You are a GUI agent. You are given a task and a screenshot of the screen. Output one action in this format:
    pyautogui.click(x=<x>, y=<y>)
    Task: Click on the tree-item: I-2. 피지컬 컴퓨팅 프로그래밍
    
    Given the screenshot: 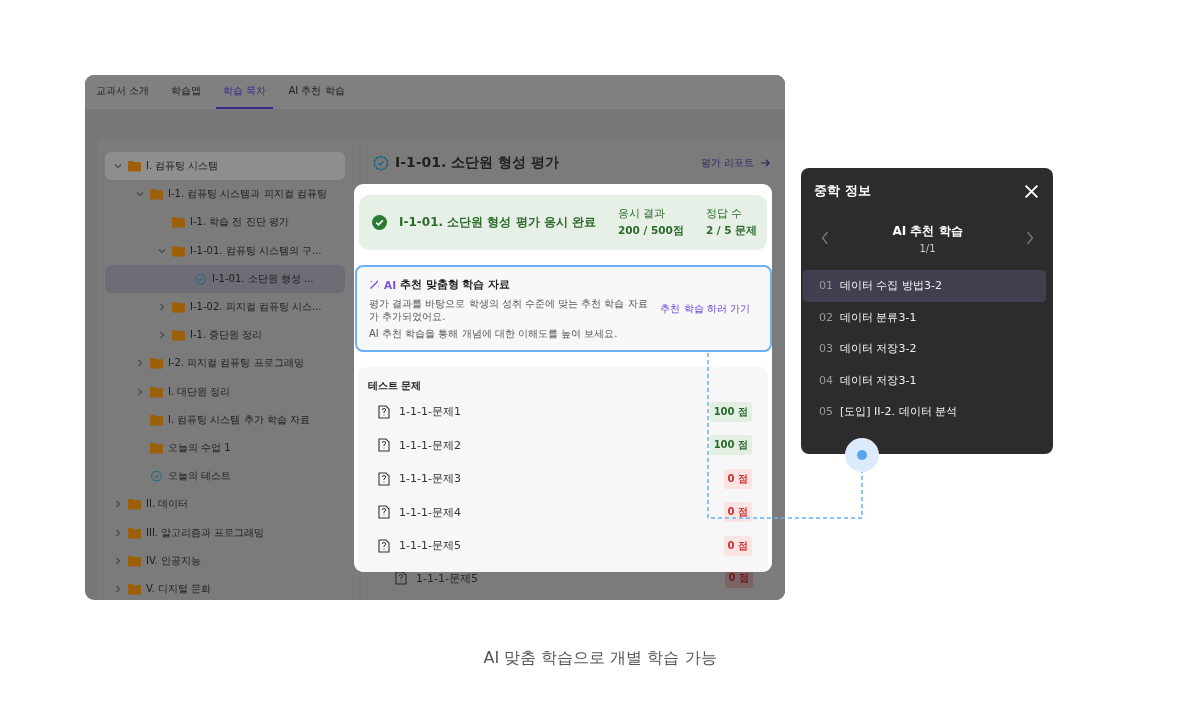 What is the action you would take?
    pyautogui.click(x=225, y=363)
    